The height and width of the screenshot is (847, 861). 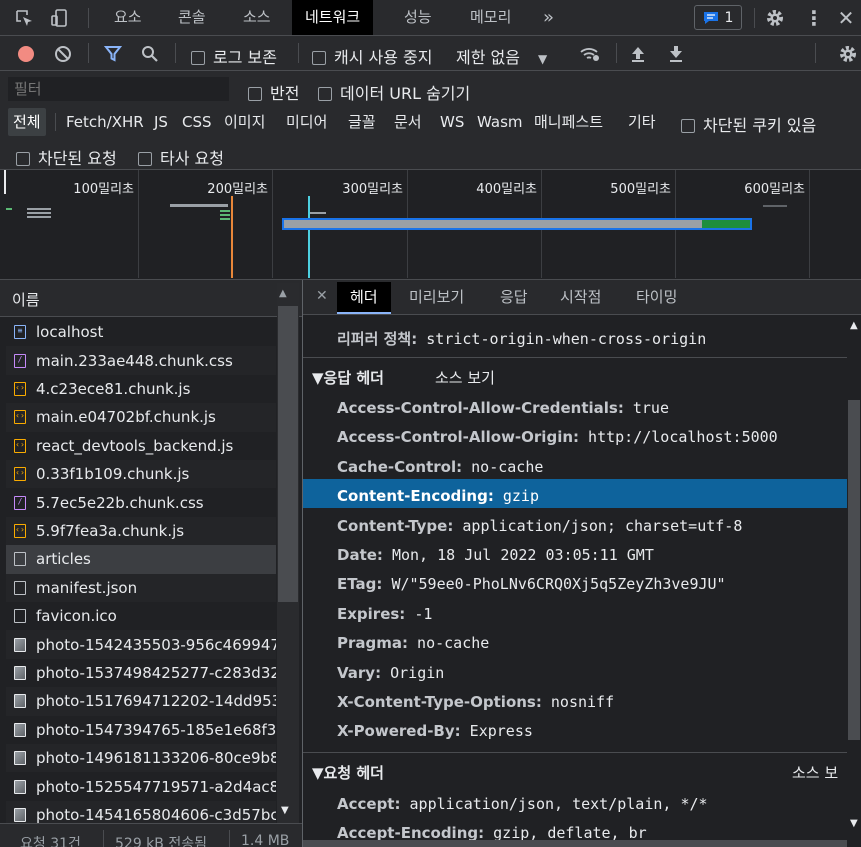 I want to click on hide-data-urls-checkbox: 데이터 URL 숨기기, so click(x=394, y=92).